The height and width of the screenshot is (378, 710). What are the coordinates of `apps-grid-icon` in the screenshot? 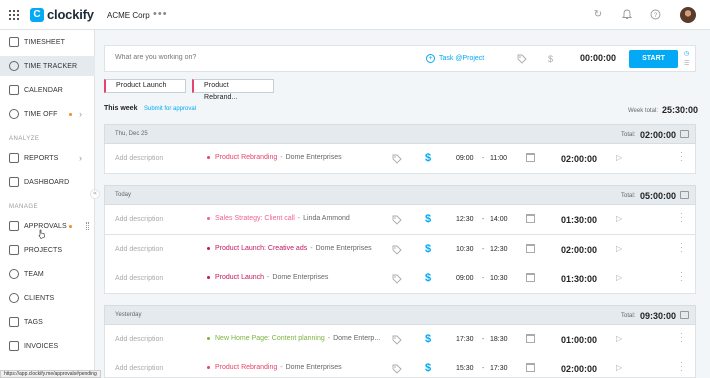 It's located at (14, 15).